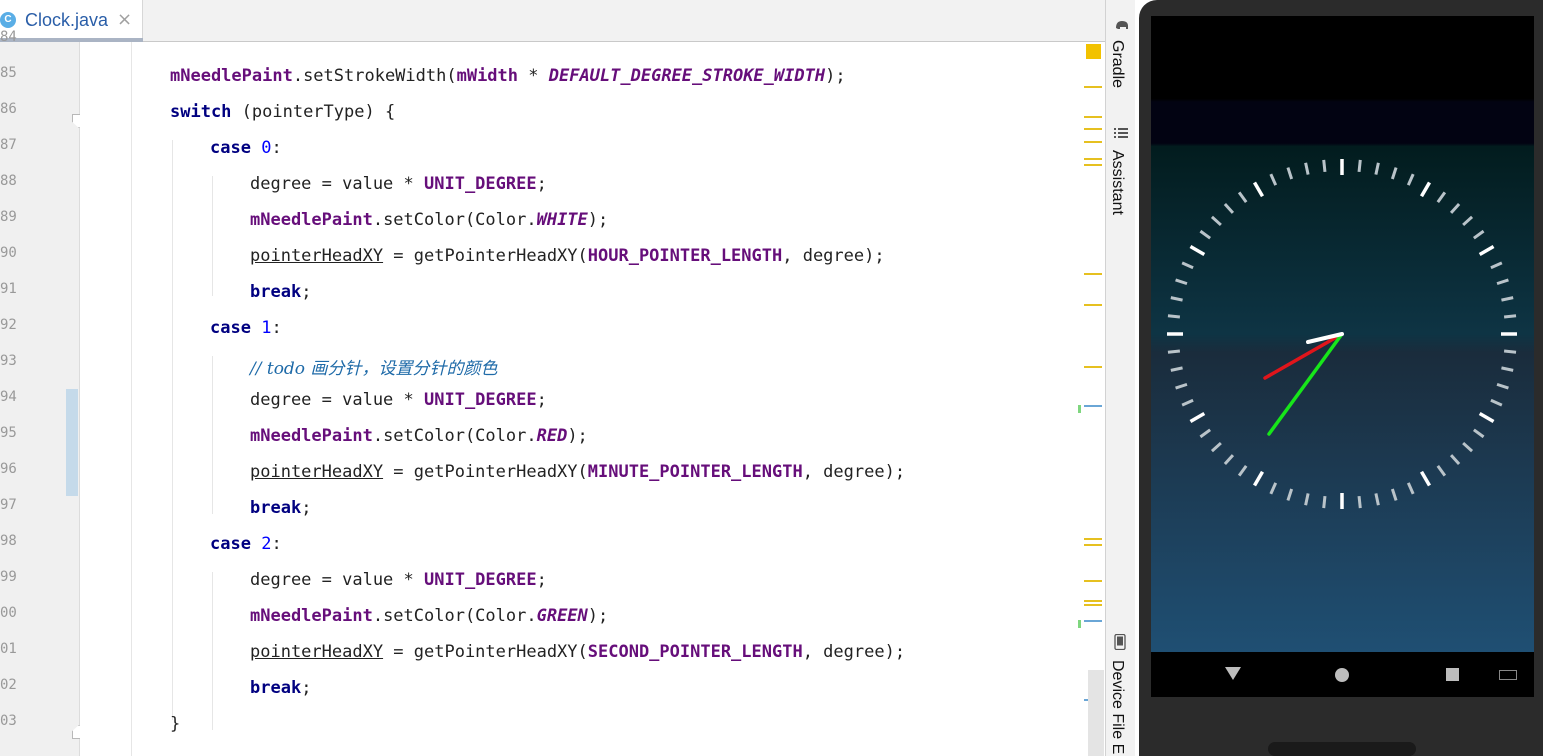  I want to click on line-number: 90, so click(8, 253).